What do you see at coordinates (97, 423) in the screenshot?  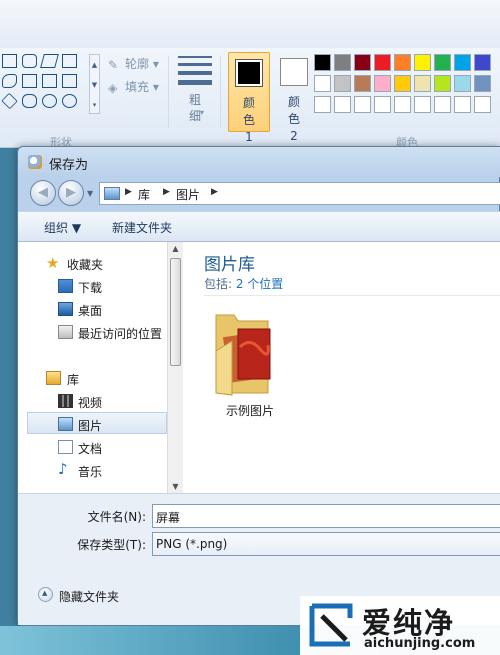 I see `nav-pictures: 图片` at bounding box center [97, 423].